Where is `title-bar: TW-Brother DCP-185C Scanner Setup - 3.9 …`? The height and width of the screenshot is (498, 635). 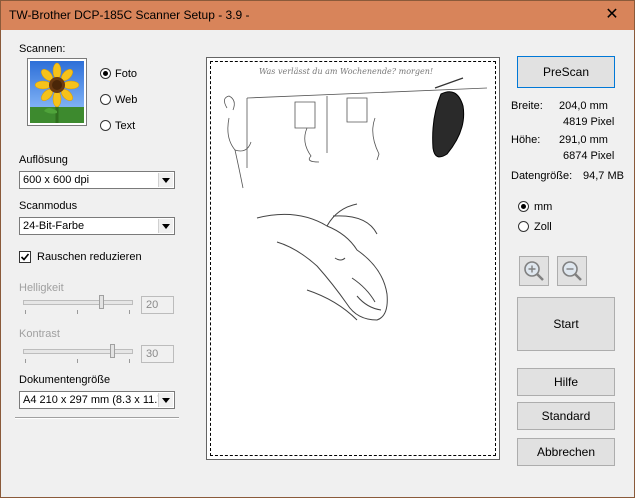
title-bar: TW-Brother DCP-185C Scanner Setup - 3.9 … is located at coordinates (317, 15).